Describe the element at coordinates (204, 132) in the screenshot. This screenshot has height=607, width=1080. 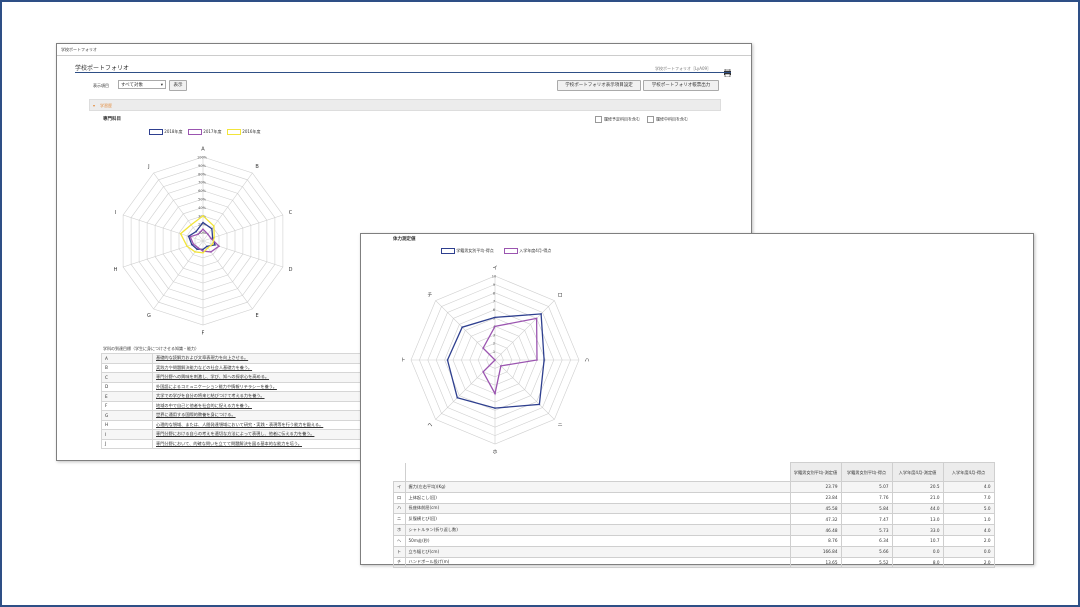
I see `legend-item: 2017年度` at that location.